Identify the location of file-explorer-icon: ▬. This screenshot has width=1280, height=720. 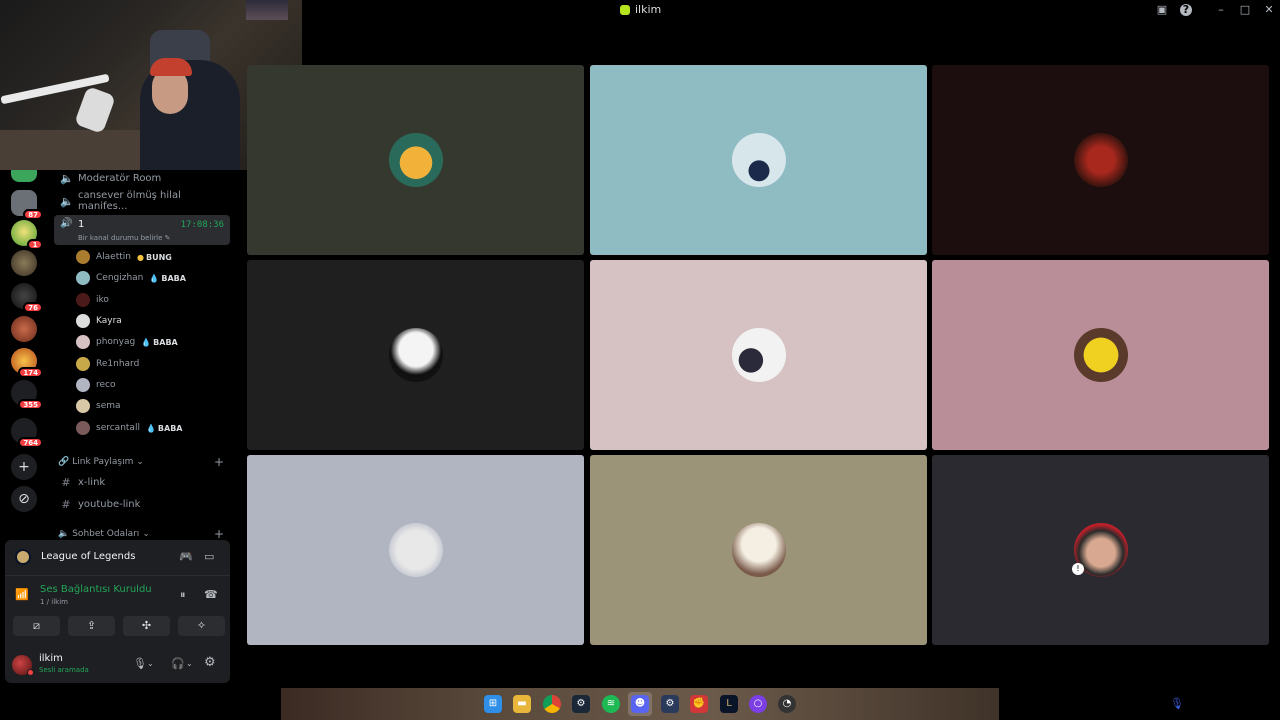
(522, 704).